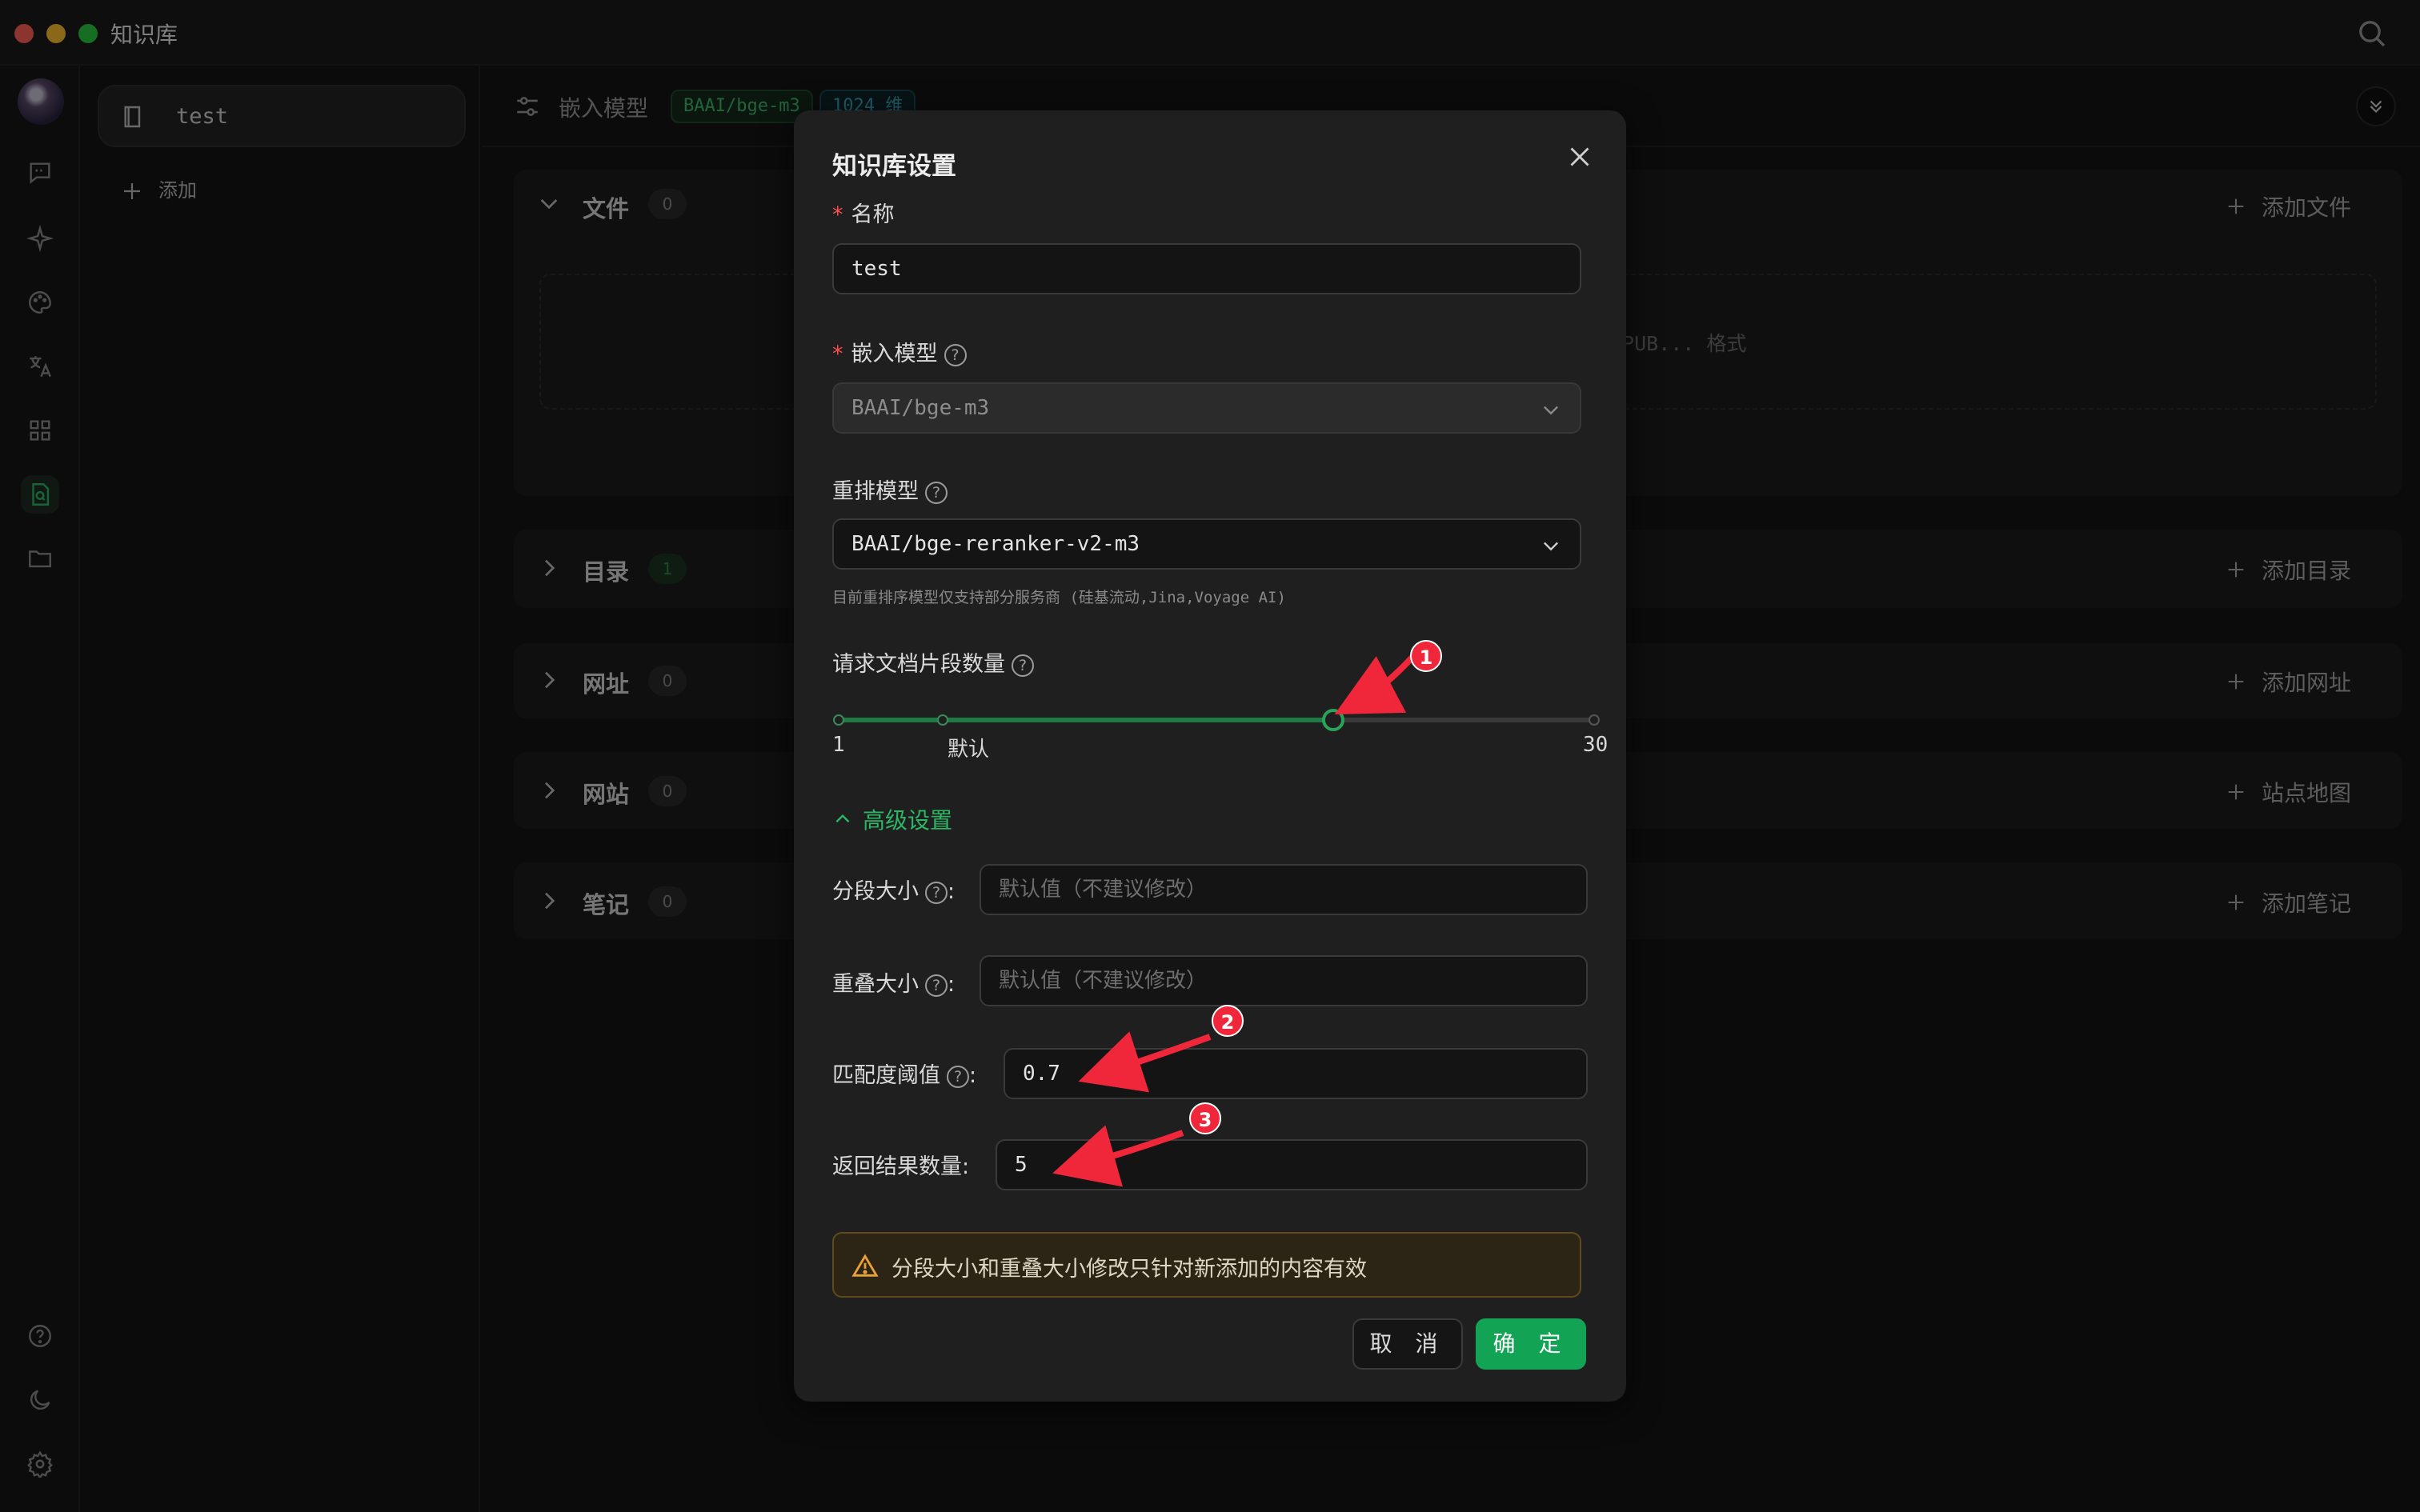 The height and width of the screenshot is (1512, 2420). I want to click on doc-count-slider-fill, so click(1086, 720).